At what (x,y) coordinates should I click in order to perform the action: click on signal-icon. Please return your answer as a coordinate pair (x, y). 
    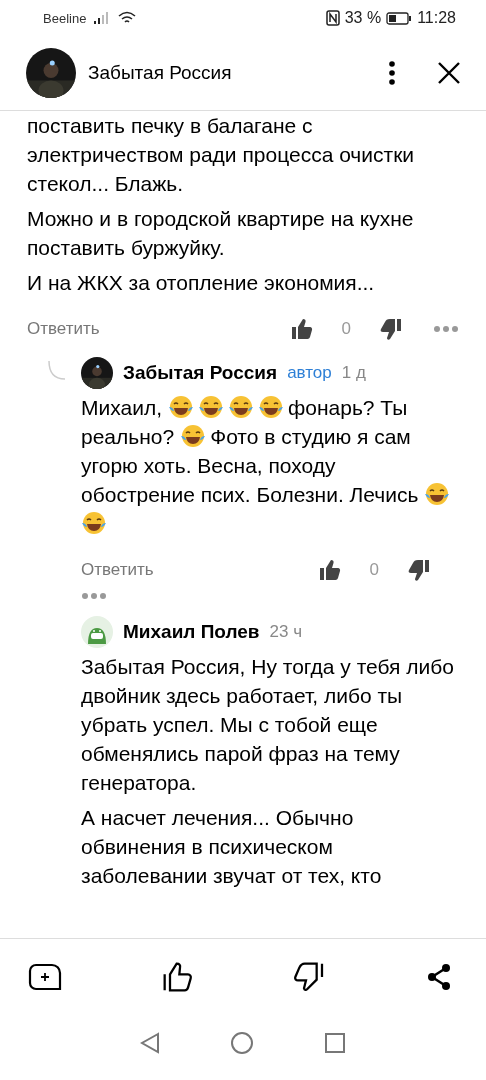
    Looking at the image, I should click on (102, 18).